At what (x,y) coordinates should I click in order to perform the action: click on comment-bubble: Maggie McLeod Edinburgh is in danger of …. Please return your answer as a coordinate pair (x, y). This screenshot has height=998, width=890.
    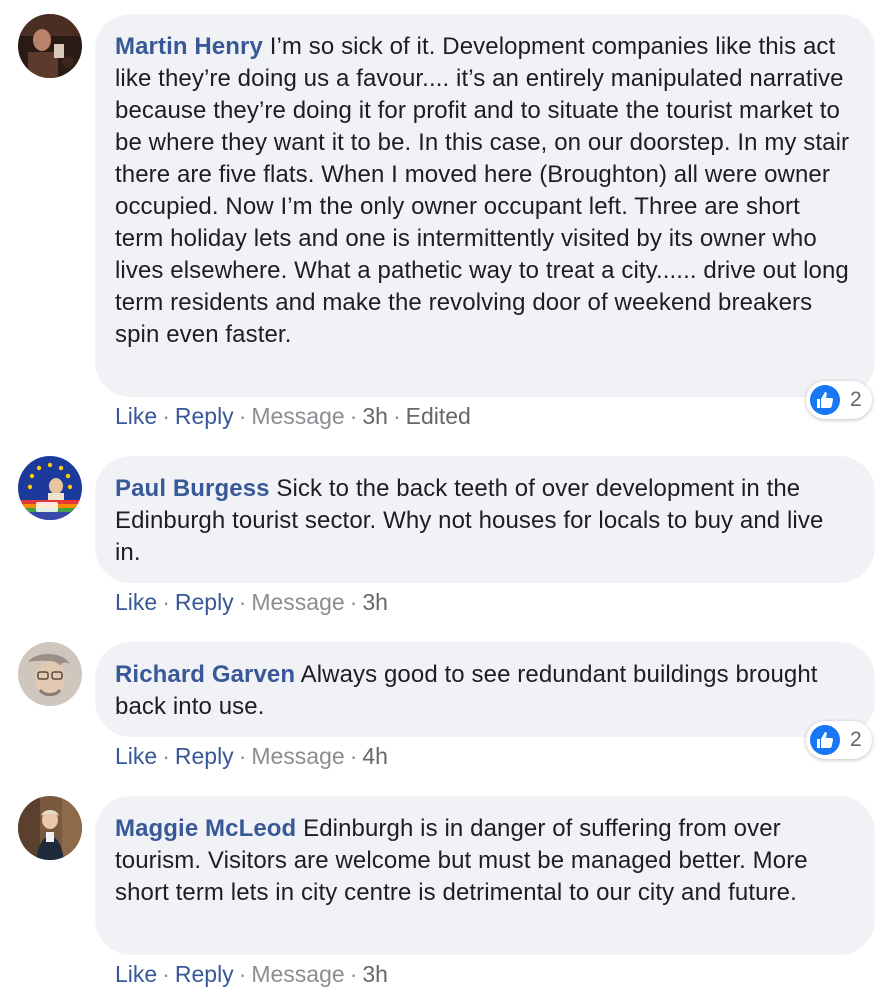
    Looking at the image, I should click on (485, 875).